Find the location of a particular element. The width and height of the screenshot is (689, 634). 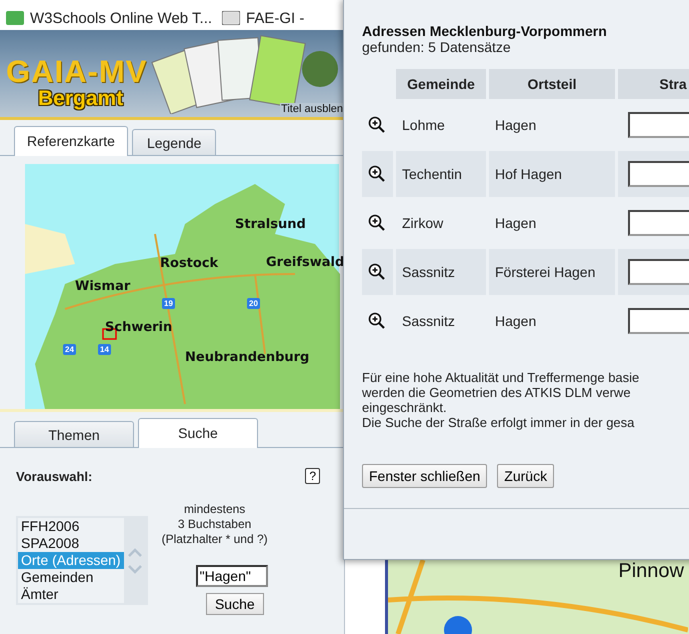

list-option: SPA2008 is located at coordinates (71, 543).